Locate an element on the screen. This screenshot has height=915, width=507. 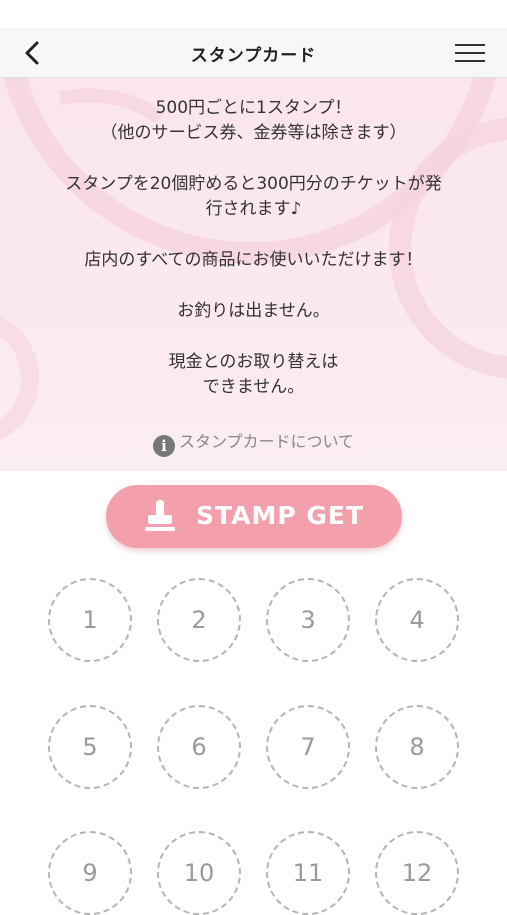
info-line: スタンプを20個貯めると300円分のチケットが発 is located at coordinates (253, 184).